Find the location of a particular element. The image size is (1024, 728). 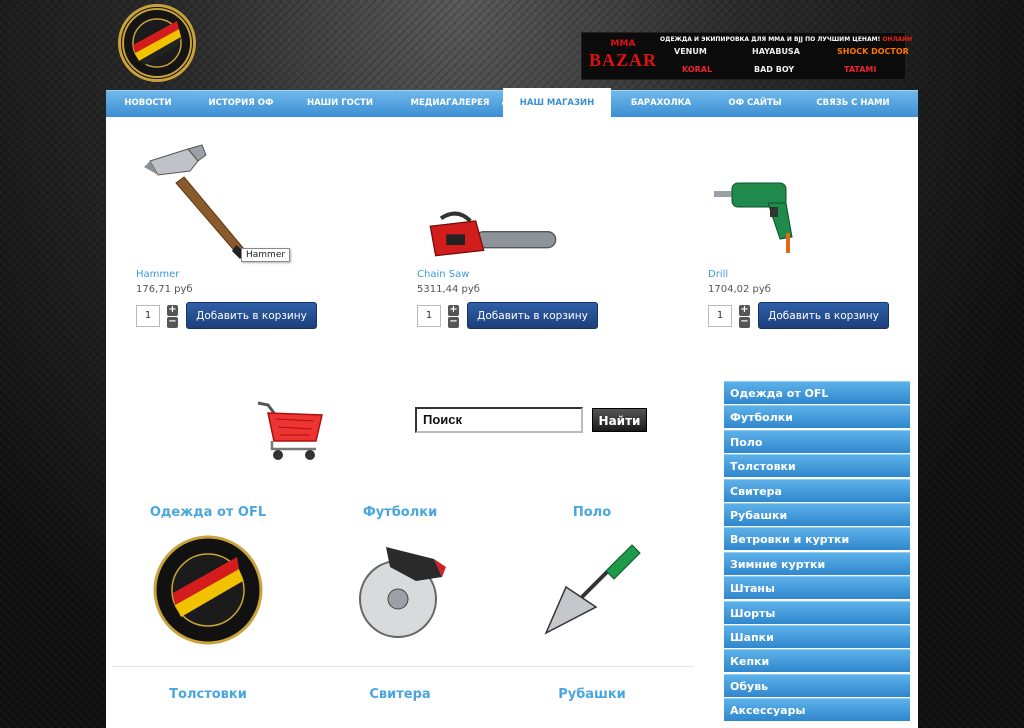

category-title: Рубашки is located at coordinates (592, 694).